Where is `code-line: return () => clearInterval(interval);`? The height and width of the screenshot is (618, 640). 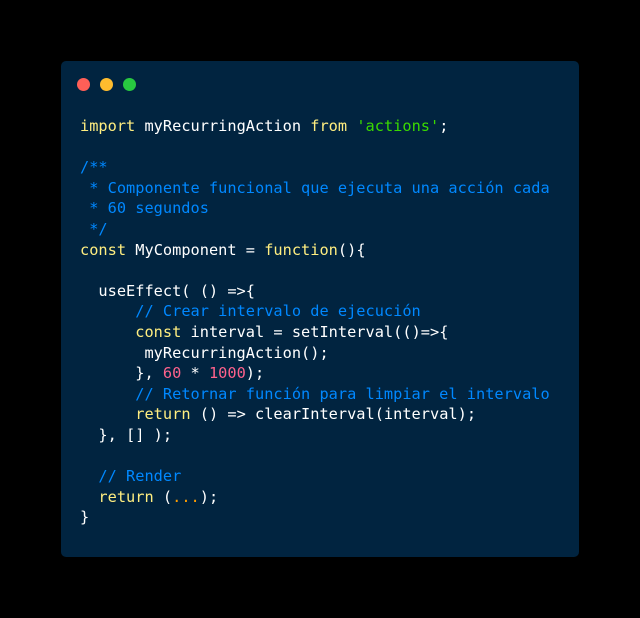 code-line: return () => clearInterval(interval); is located at coordinates (325, 414).